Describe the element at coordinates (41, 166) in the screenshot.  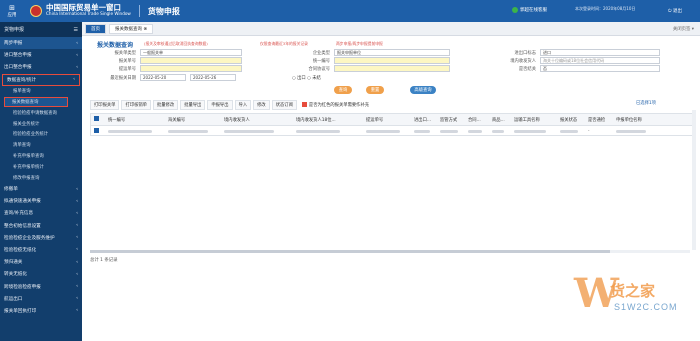
I see `sidebar-subitem: 补充申报单统计` at that location.